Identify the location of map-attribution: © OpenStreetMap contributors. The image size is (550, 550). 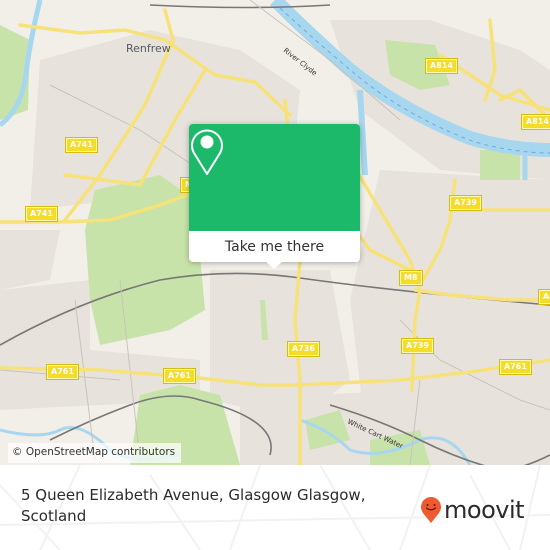
(95, 453).